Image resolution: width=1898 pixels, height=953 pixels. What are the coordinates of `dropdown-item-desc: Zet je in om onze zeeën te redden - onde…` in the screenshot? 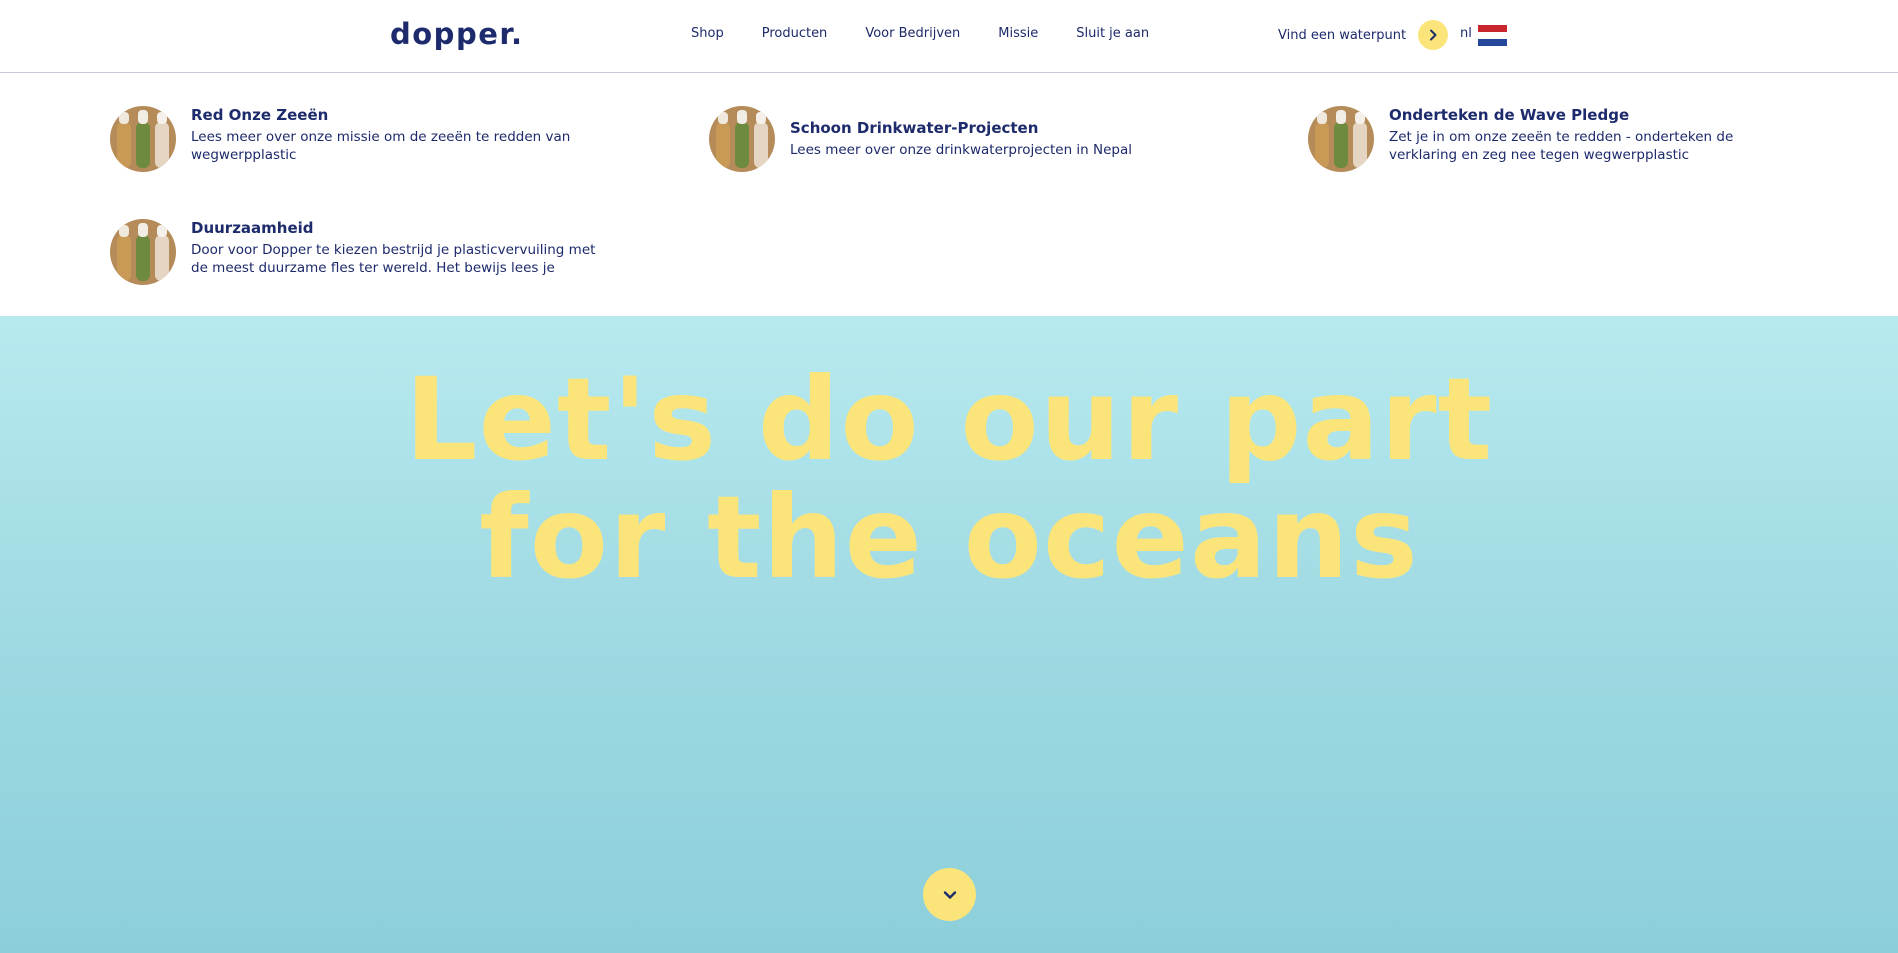 It's located at (1561, 146).